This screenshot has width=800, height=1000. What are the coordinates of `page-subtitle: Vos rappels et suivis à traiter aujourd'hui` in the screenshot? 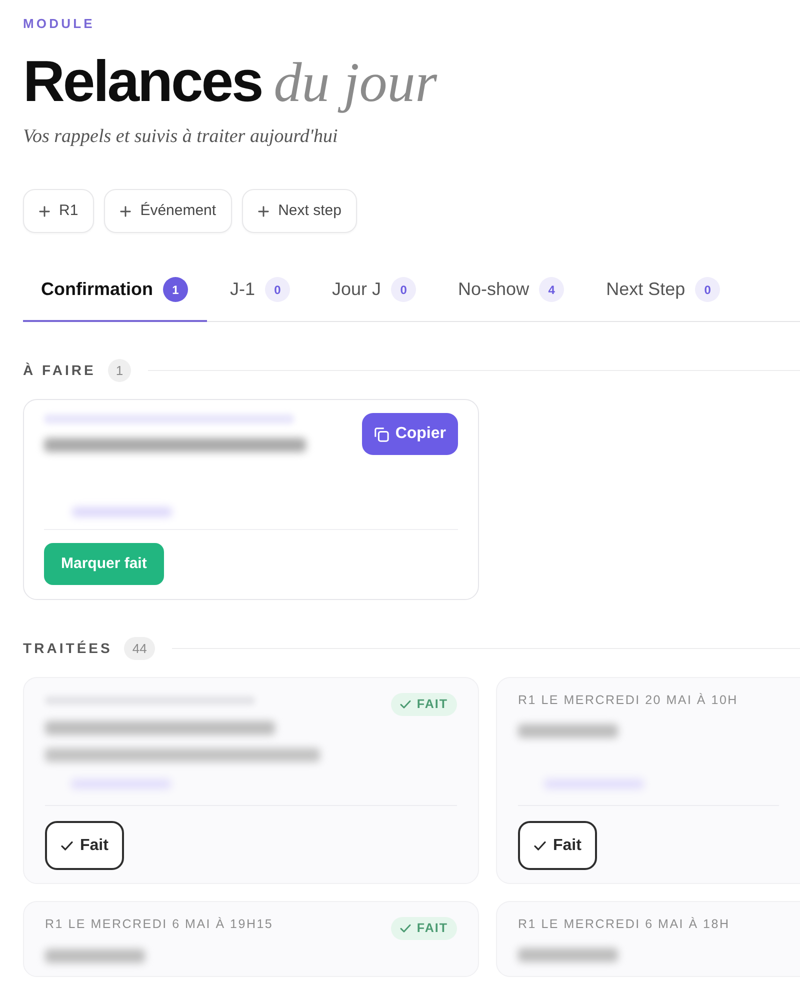 It's located at (181, 137).